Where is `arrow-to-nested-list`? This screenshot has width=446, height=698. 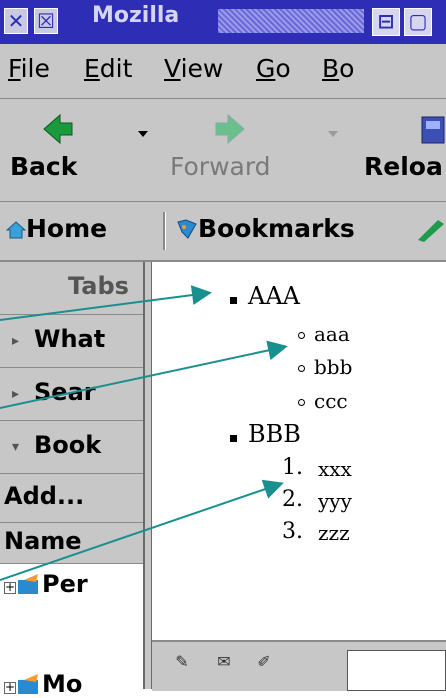
arrow-to-nested-list is located at coordinates (144, 374).